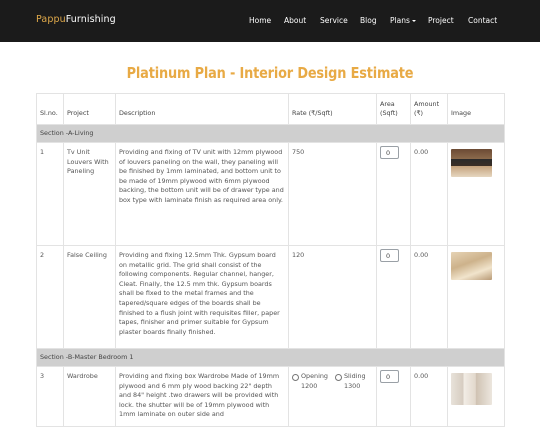 Image resolution: width=540 pixels, height=427 pixels. I want to click on opening-label: Opening, so click(314, 376).